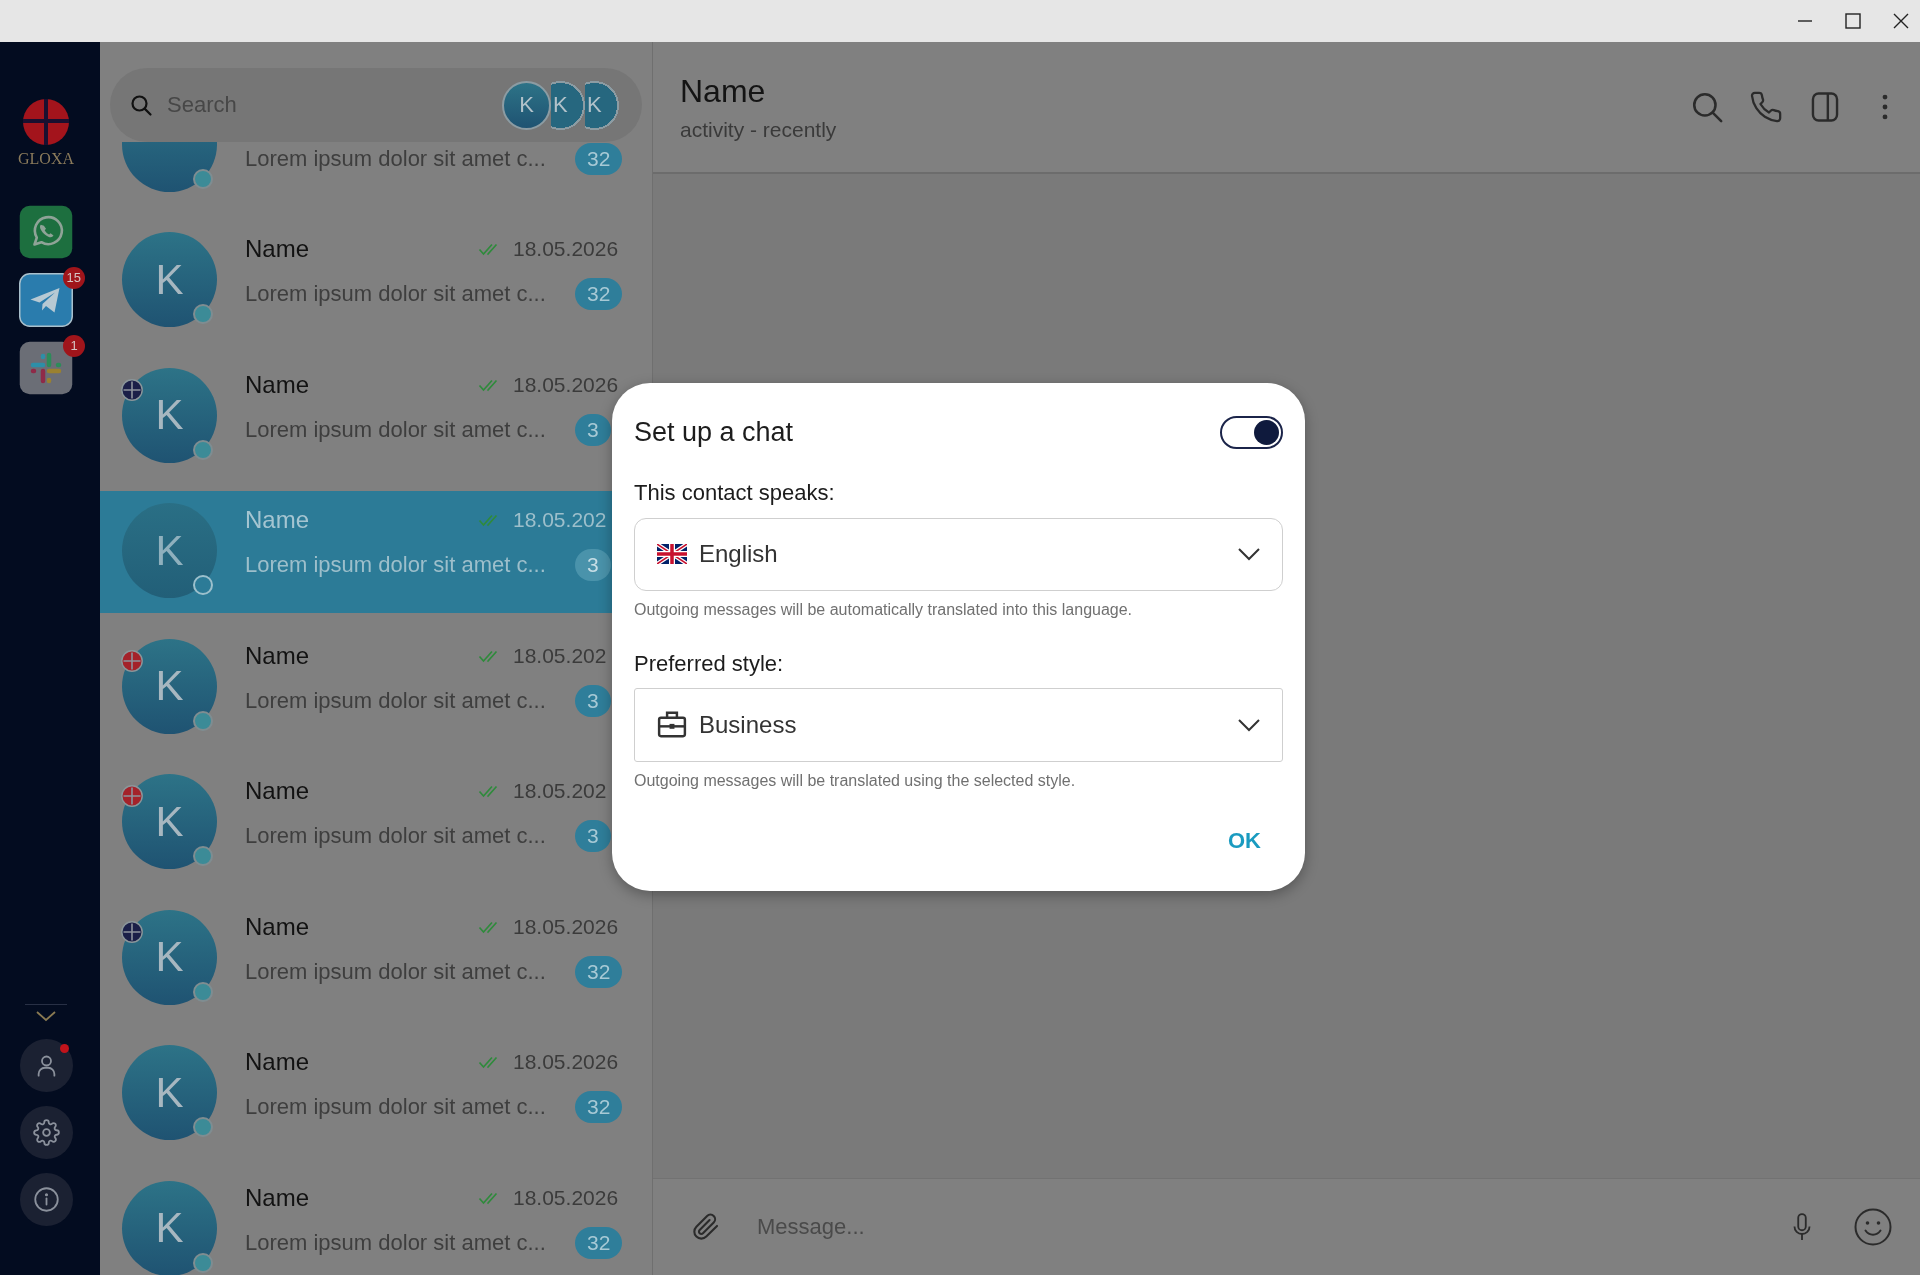 This screenshot has height=1275, width=1920. What do you see at coordinates (74, 346) in the screenshot?
I see `notification-count: 1` at bounding box center [74, 346].